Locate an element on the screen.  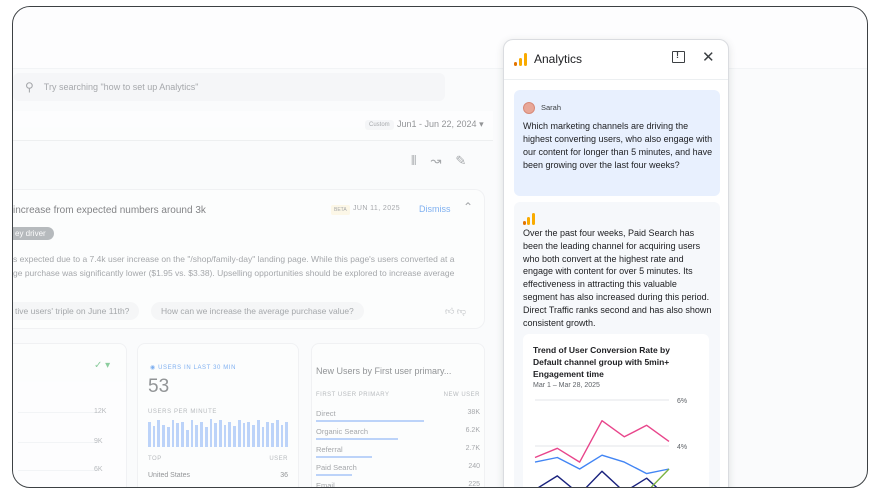
row-name: Paid Search is located at coordinates (336, 467).